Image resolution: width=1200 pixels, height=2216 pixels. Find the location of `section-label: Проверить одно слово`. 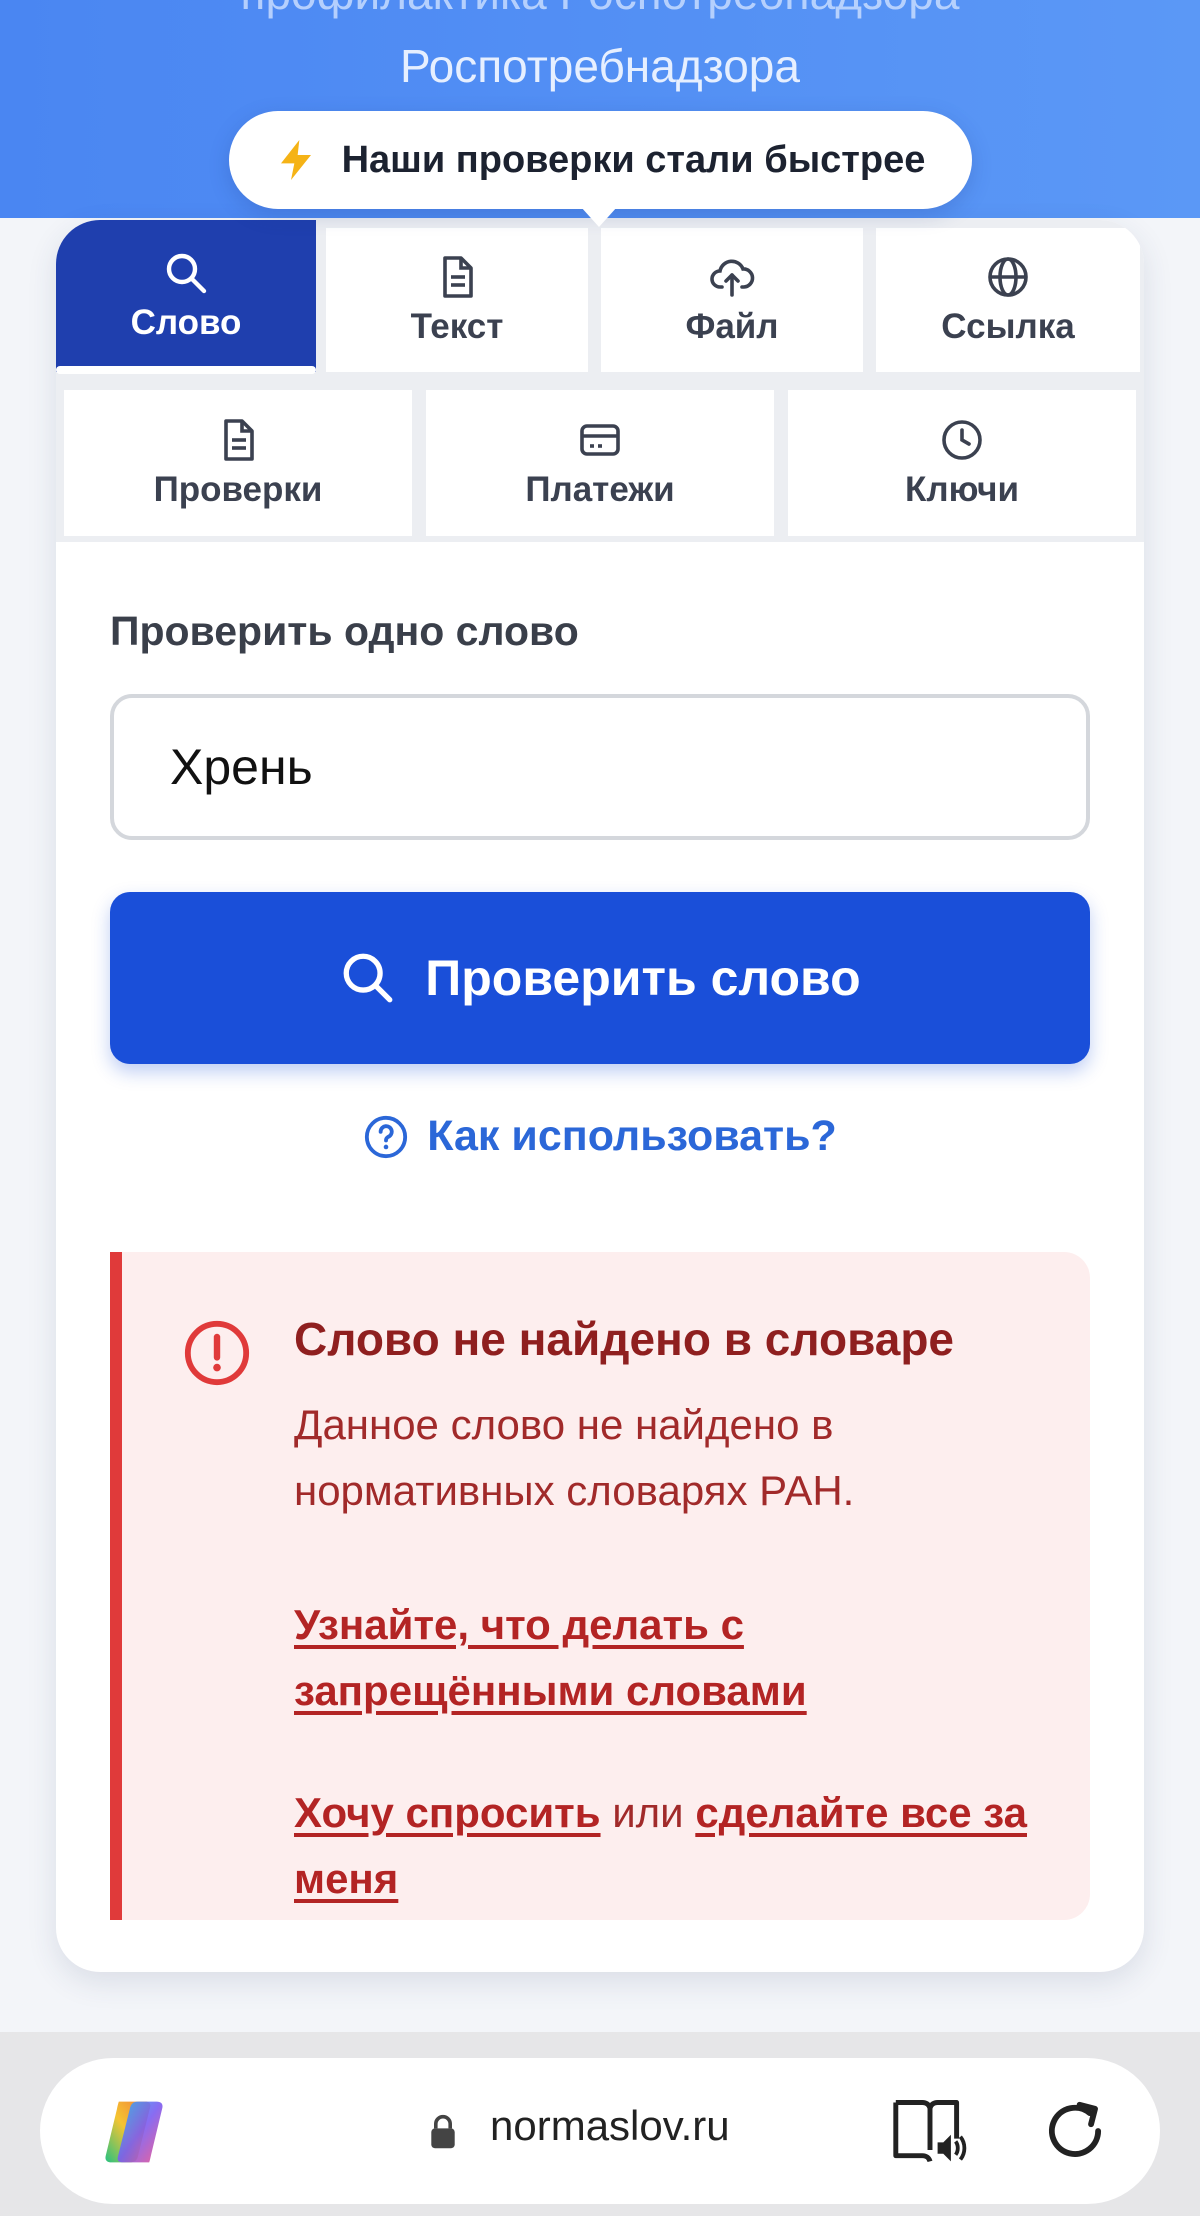

section-label: Проверить одно слово is located at coordinates (344, 631).